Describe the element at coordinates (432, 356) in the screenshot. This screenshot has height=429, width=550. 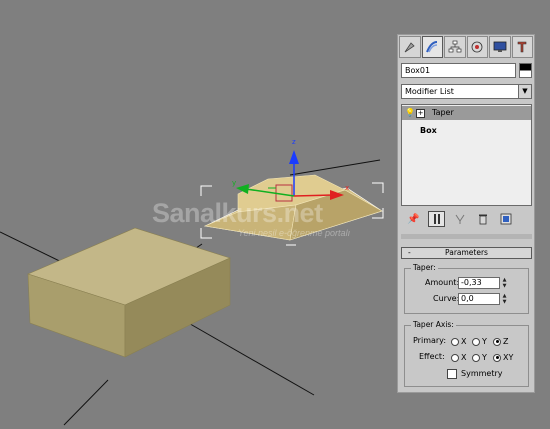
I see `effect-label: Effect:` at that location.